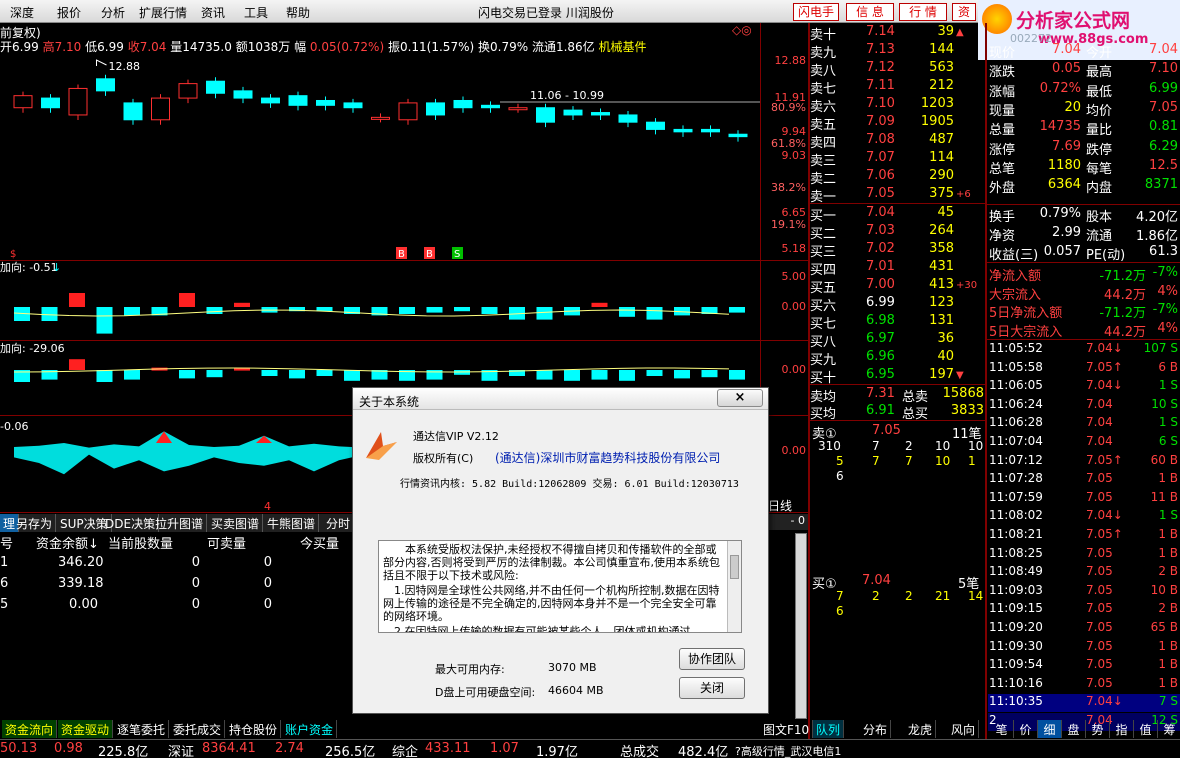 This screenshot has width=1180, height=758. Describe the element at coordinates (897, 87) in the screenshot. I see `order-row: 卖七 7.11 212` at that location.